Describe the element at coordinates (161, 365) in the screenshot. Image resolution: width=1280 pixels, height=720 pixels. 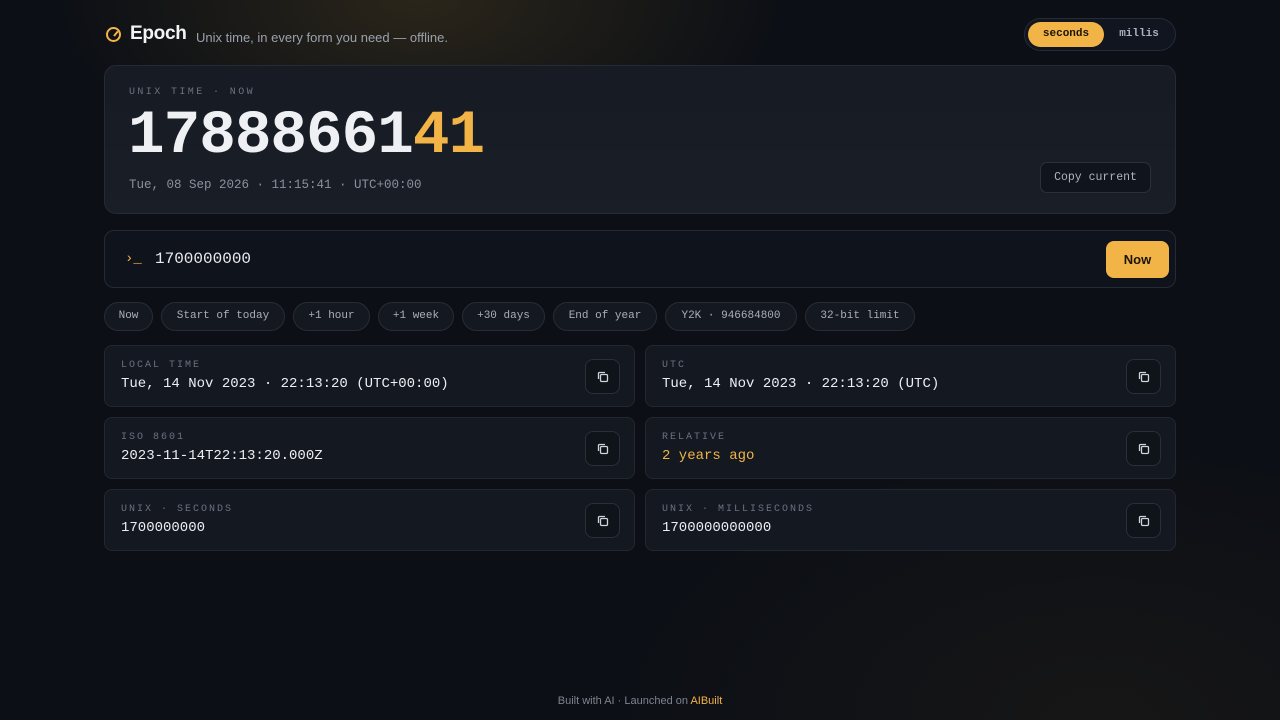
I see `card-label: LOCAL TIME` at that location.